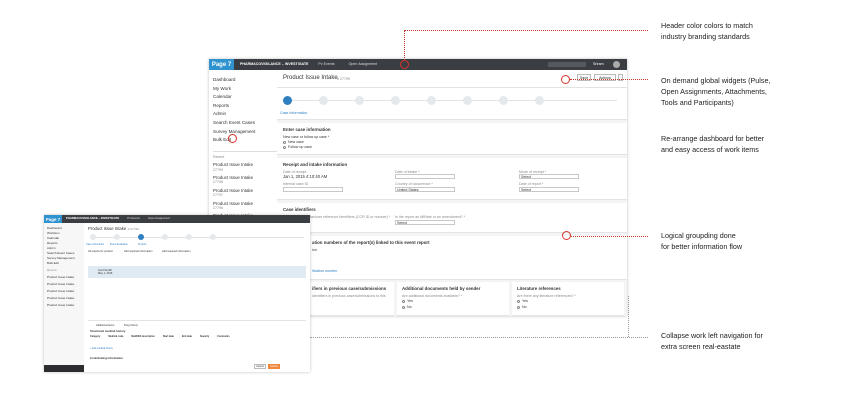 This screenshot has height=407, width=843. Describe the element at coordinates (425, 189) in the screenshot. I see `country-select: United States` at that location.